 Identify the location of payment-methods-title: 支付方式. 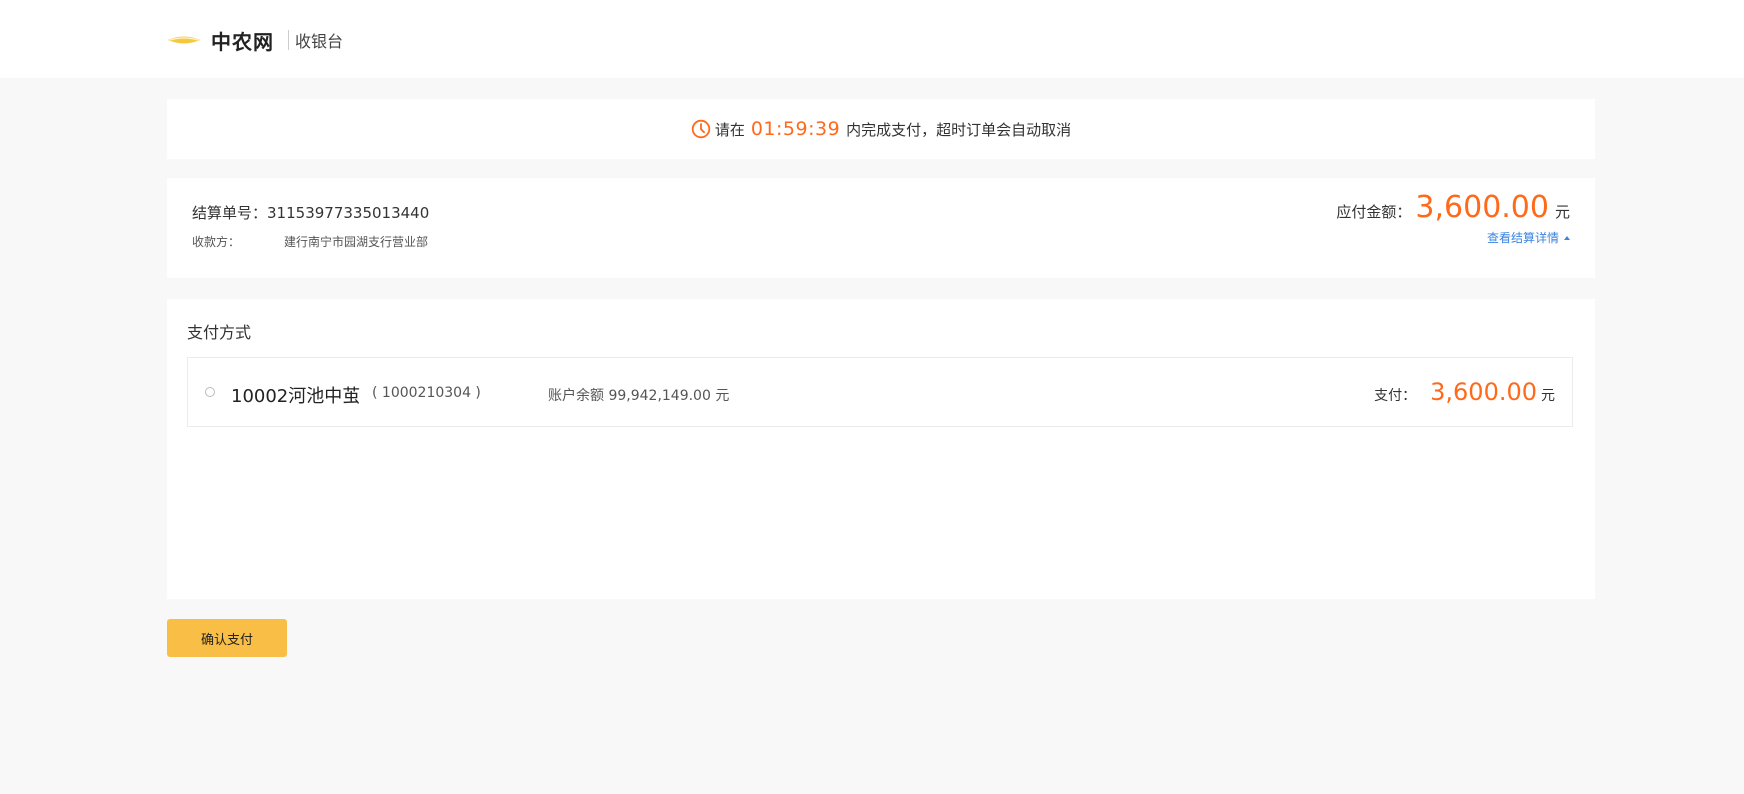
(219, 332).